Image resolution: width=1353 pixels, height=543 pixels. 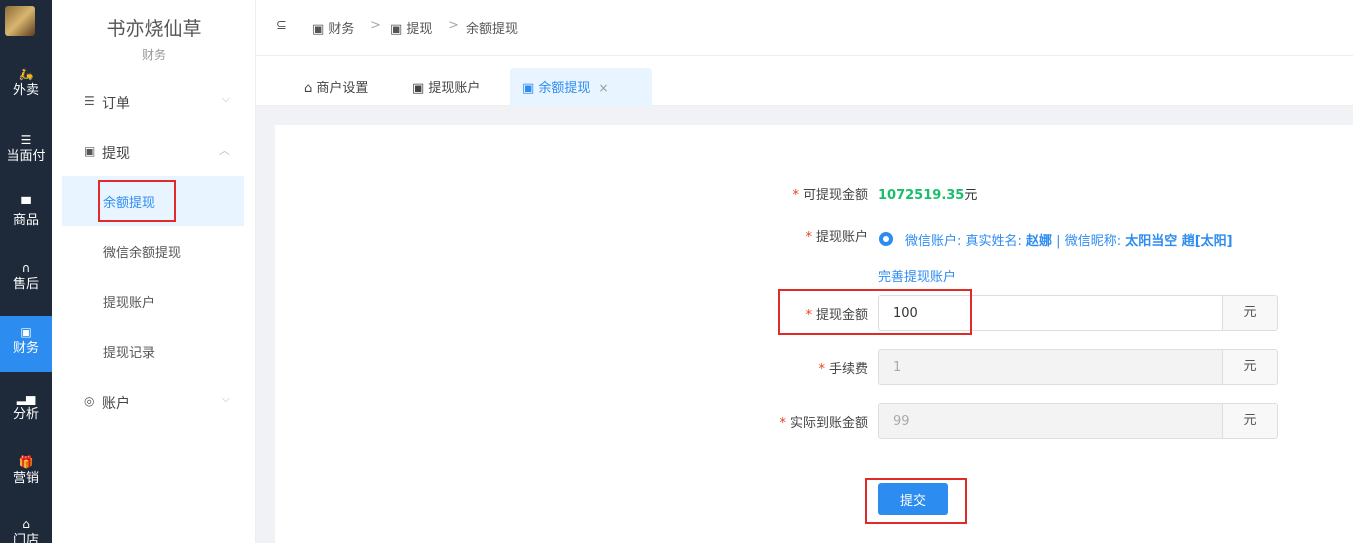 What do you see at coordinates (1179, 241) in the screenshot?
I see `account-nickname: 太阳当空 趙[太阳]` at bounding box center [1179, 241].